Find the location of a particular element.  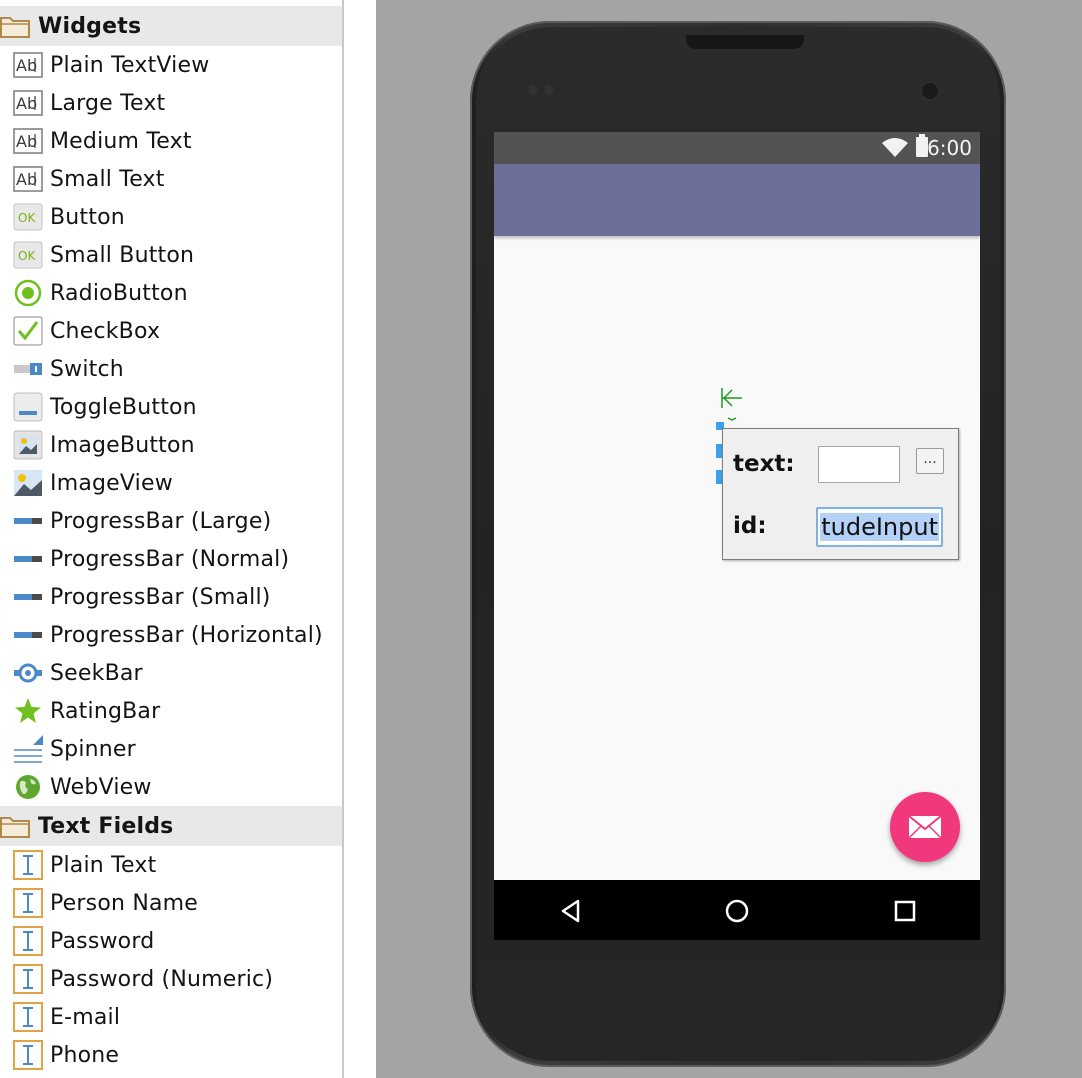

palette-item-ratingbar: RatingBar is located at coordinates (171, 711).